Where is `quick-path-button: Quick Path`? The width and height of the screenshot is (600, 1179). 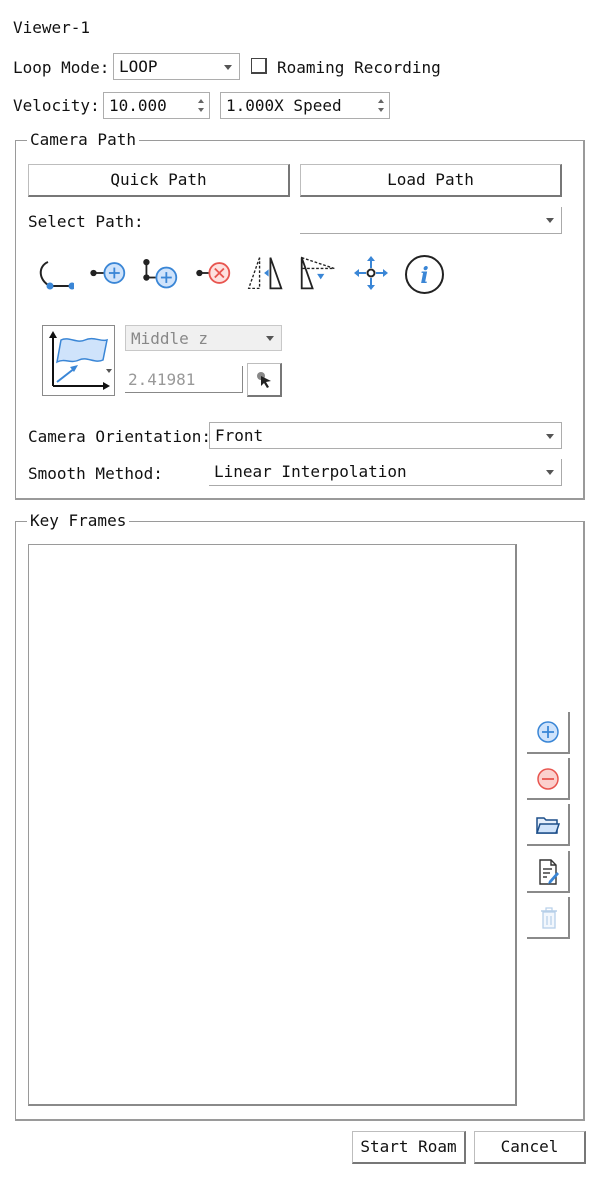 quick-path-button: Quick Path is located at coordinates (159, 180).